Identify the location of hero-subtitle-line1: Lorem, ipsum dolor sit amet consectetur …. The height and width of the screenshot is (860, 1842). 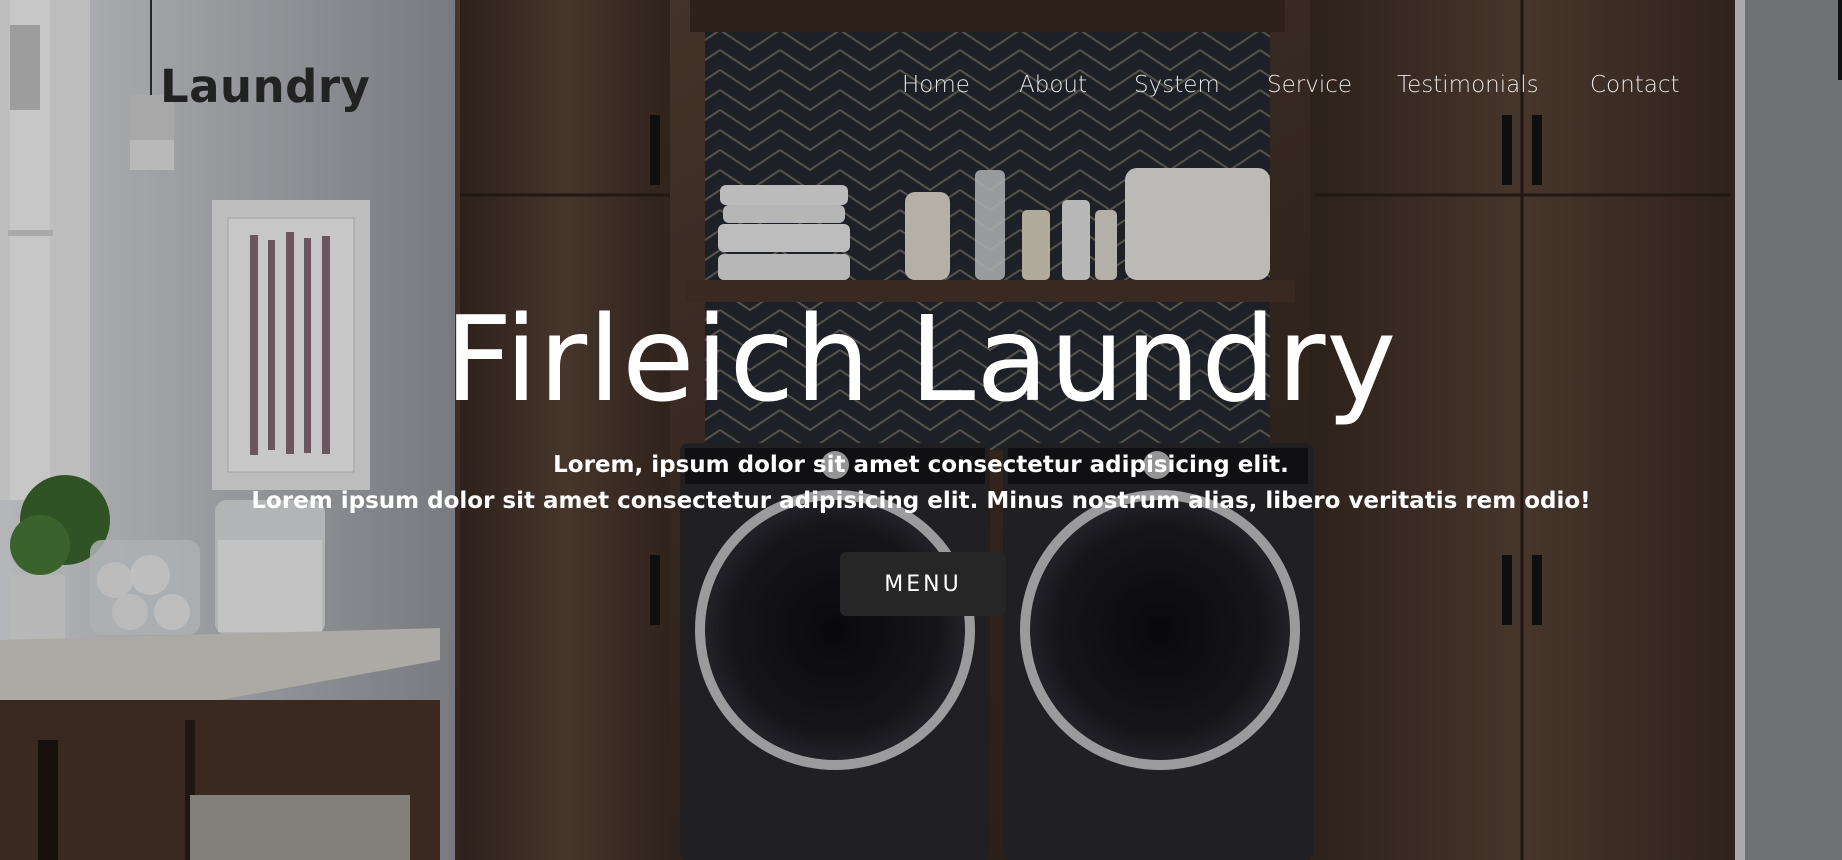
(921, 465).